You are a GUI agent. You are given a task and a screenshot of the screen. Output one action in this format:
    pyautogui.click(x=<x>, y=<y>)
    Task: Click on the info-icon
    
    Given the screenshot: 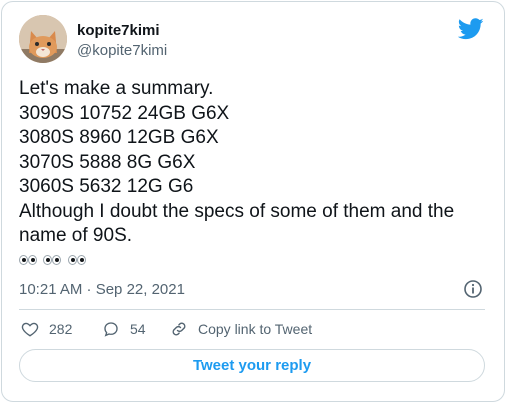 What is the action you would take?
    pyautogui.click(x=473, y=289)
    